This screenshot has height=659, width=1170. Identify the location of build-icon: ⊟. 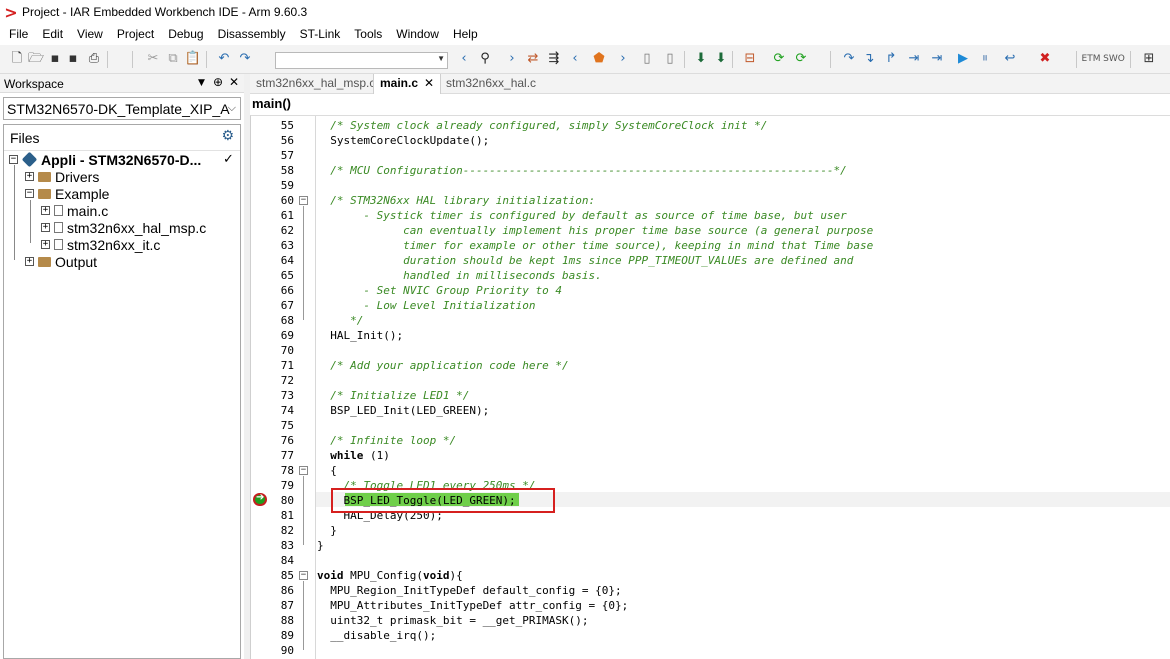
(750, 59).